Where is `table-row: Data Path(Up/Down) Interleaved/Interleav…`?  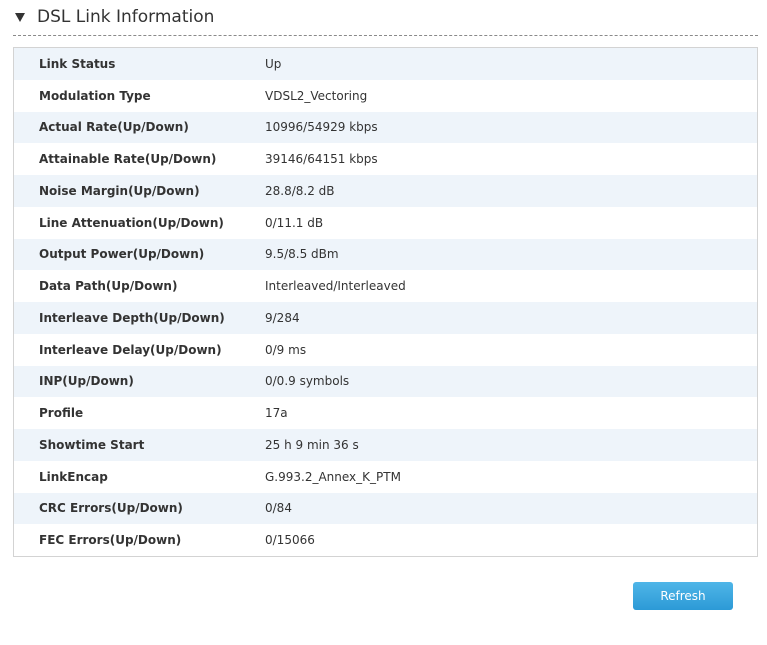
table-row: Data Path(Up/Down) Interleaved/Interleav… is located at coordinates (385, 286).